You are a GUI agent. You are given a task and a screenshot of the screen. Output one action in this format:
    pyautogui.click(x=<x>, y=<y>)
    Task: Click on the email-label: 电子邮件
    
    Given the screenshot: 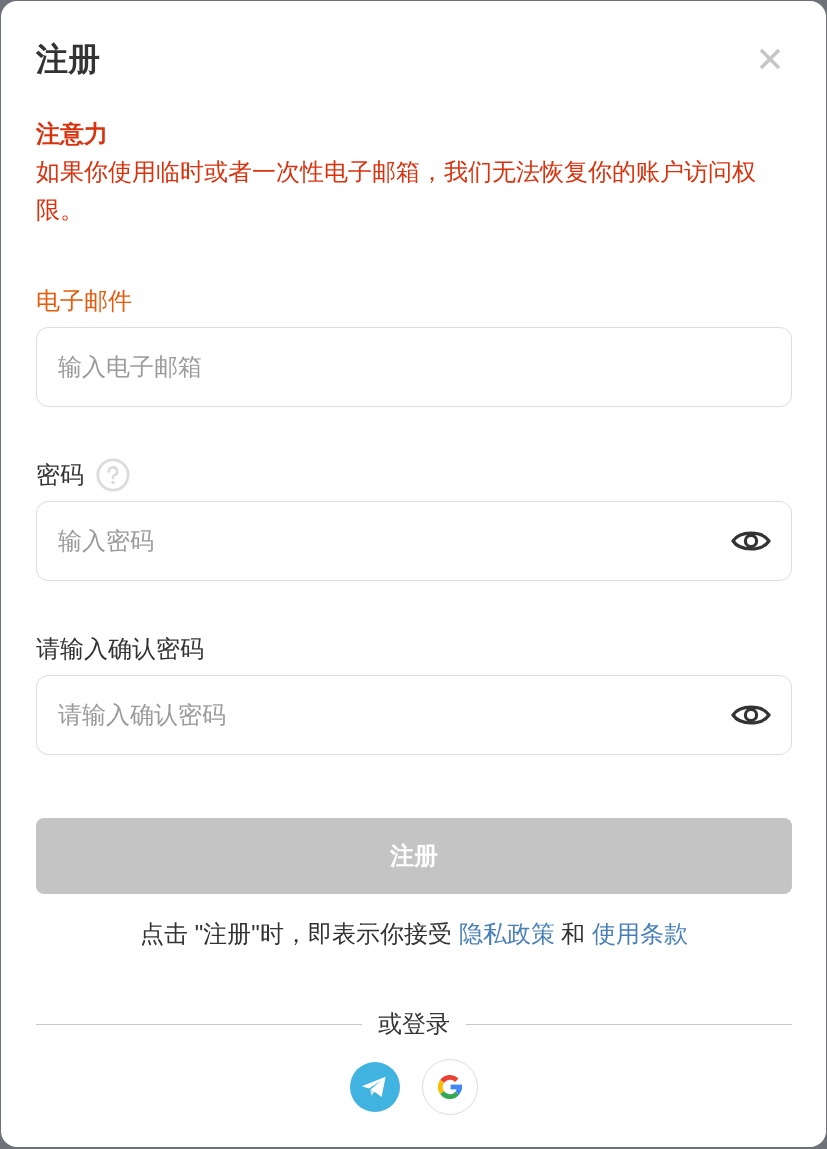 What is the action you would take?
    pyautogui.click(x=84, y=301)
    